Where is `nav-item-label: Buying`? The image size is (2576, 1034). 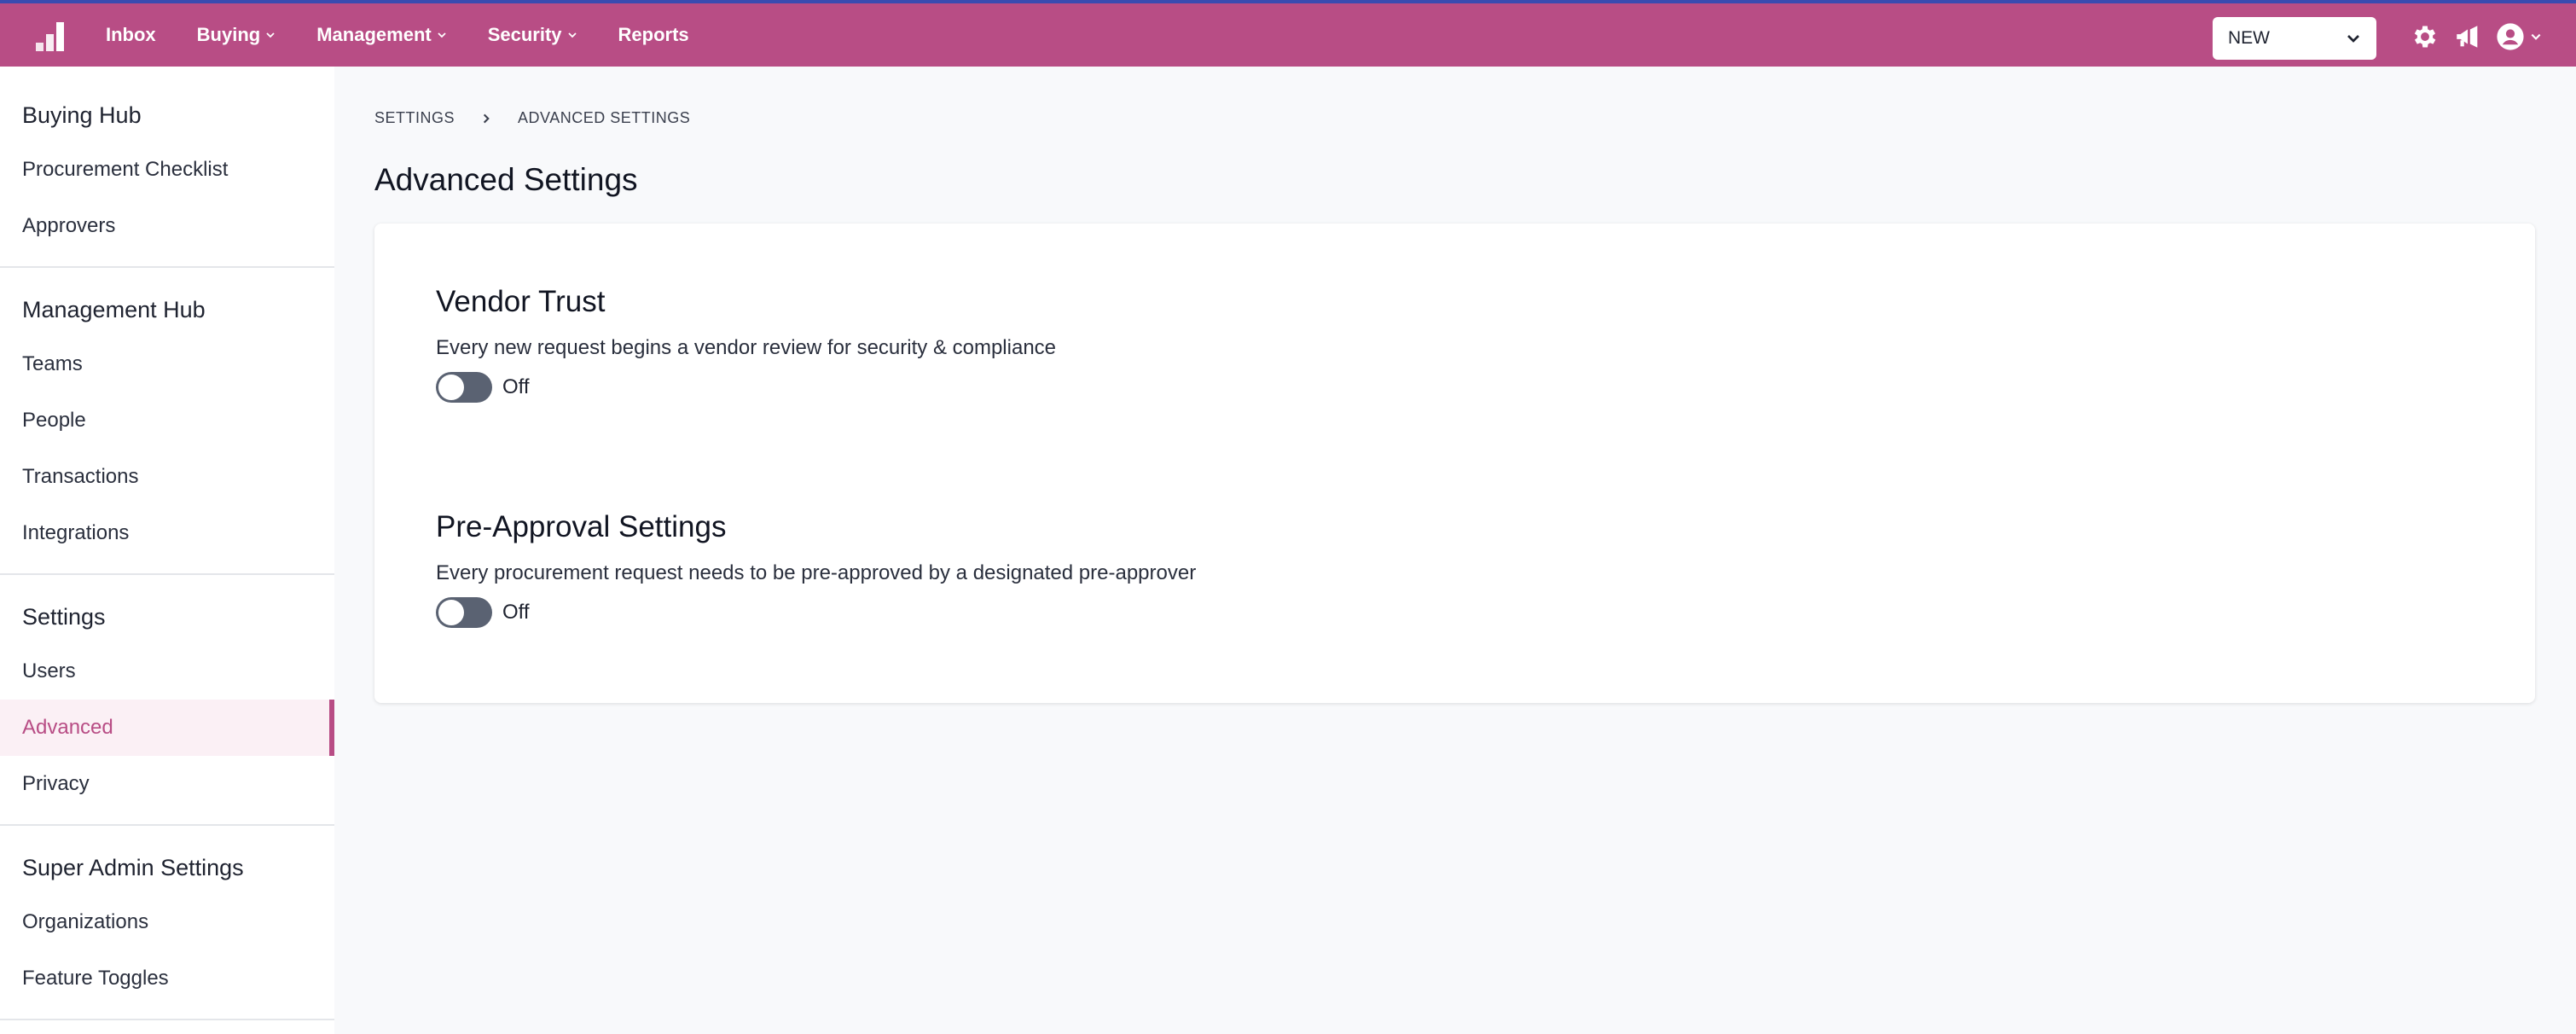 nav-item-label: Buying is located at coordinates (228, 34).